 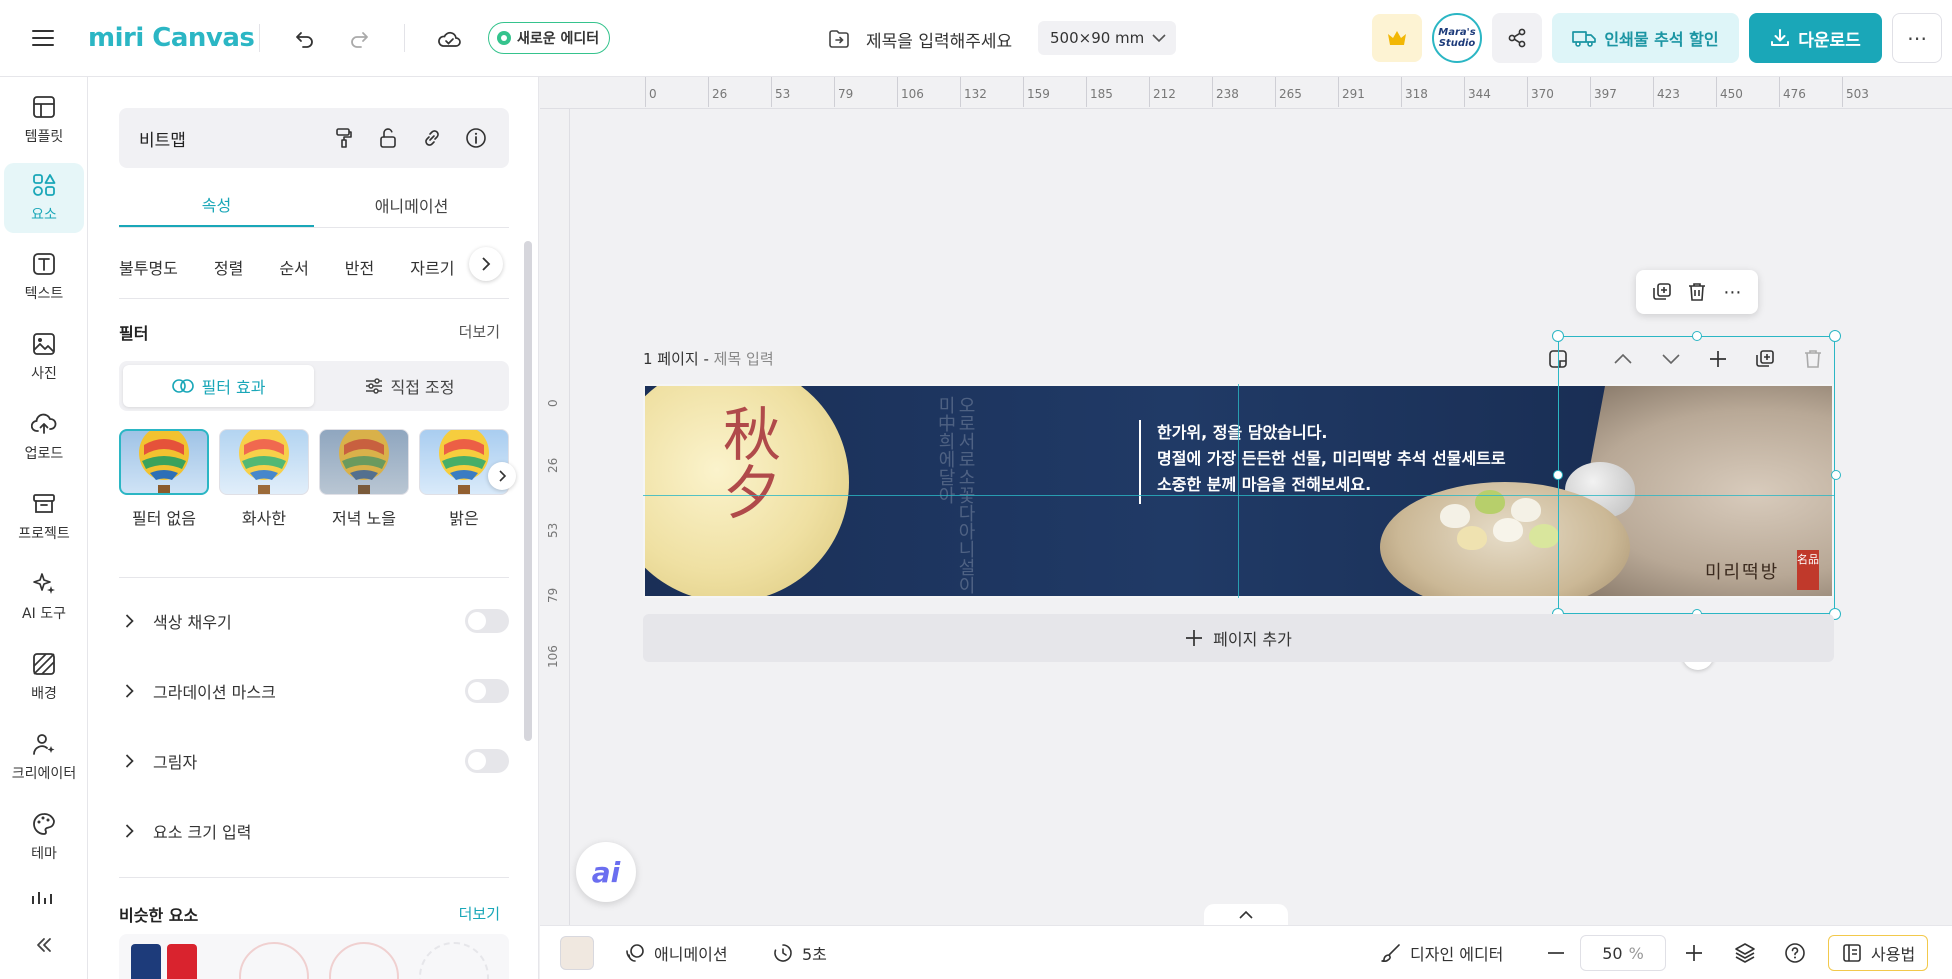 I want to click on filters-next-icon, so click(x=502, y=476).